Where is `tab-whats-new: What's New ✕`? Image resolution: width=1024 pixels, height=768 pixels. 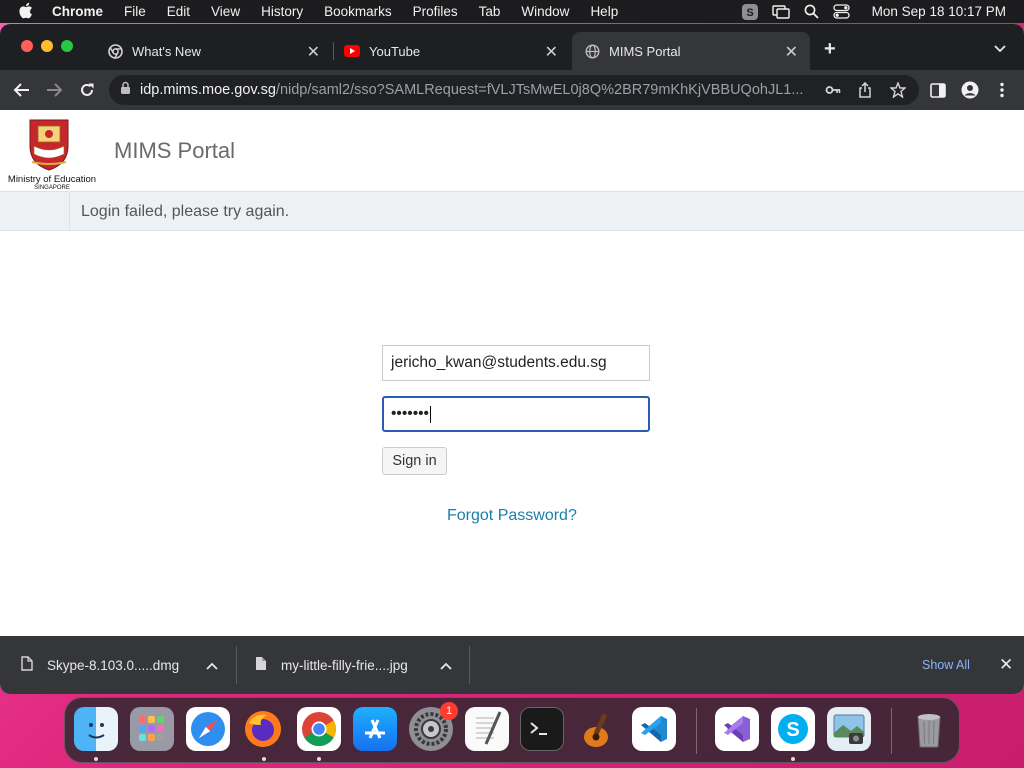
tab-whats-new: What's New ✕ is located at coordinates (214, 51).